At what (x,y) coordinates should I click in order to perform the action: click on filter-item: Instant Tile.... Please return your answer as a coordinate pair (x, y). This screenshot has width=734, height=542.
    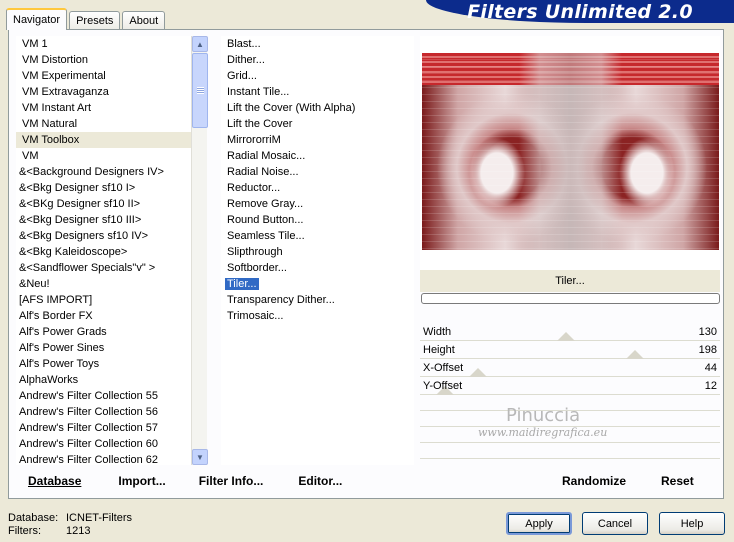
    Looking at the image, I should click on (317, 92).